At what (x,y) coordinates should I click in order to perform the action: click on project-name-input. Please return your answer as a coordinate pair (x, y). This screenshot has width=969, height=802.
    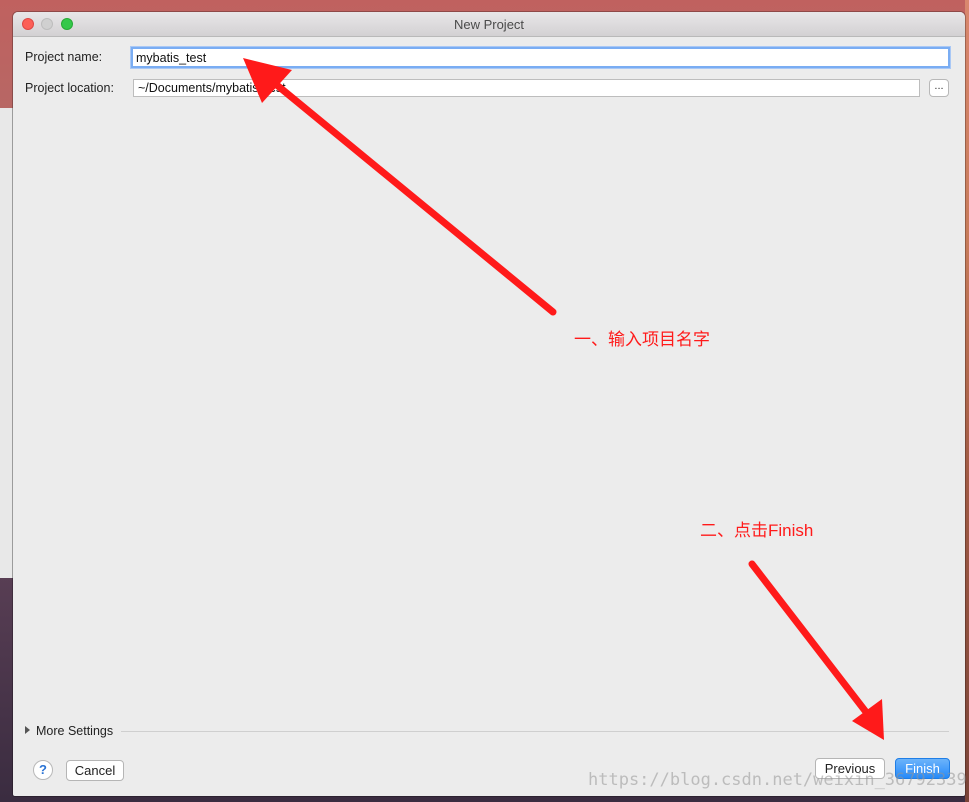
    Looking at the image, I should click on (540, 57).